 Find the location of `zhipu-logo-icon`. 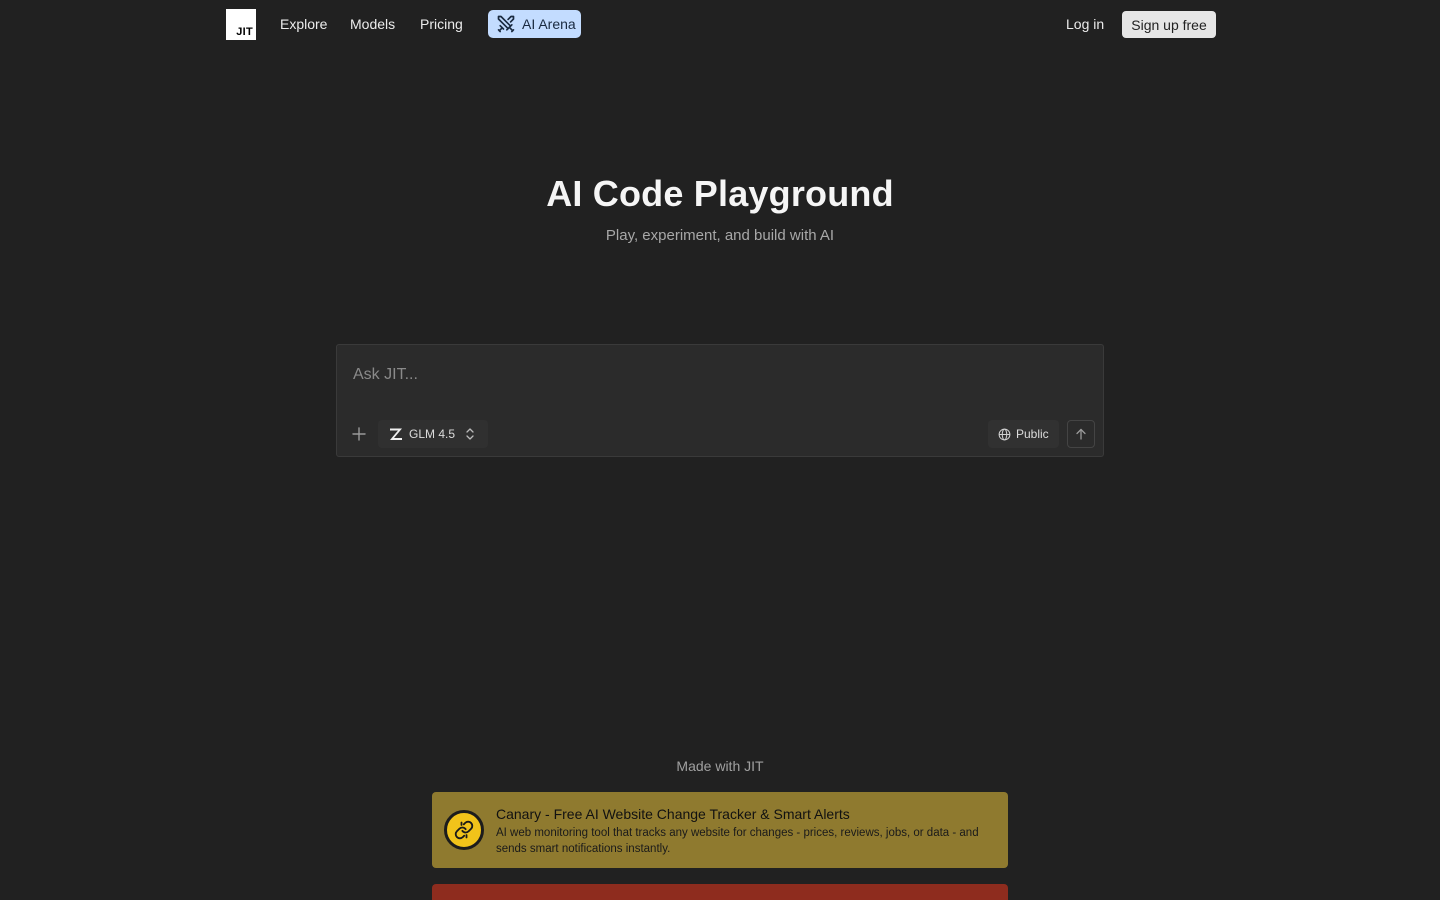

zhipu-logo-icon is located at coordinates (396, 434).